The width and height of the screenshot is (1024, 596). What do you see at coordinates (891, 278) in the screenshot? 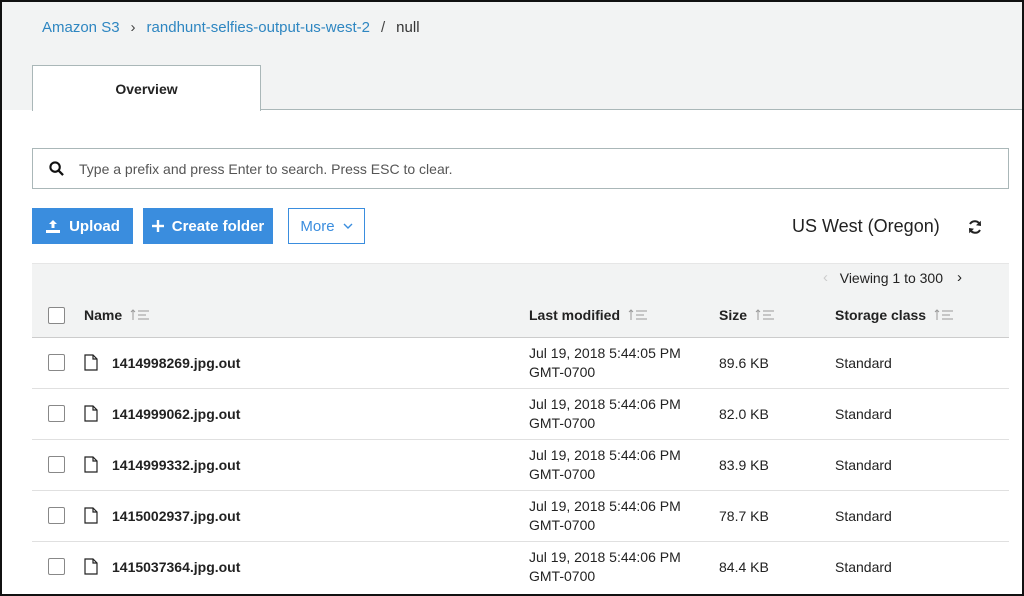
I see `pagination-text: Viewing 1 to 300` at bounding box center [891, 278].